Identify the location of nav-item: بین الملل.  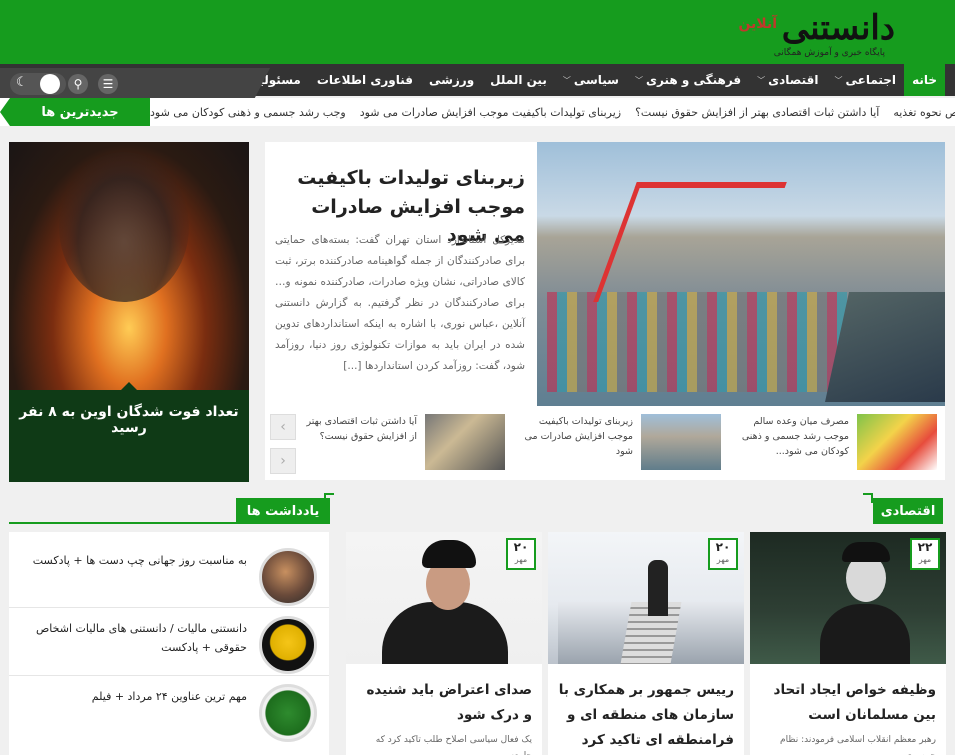
(518, 80).